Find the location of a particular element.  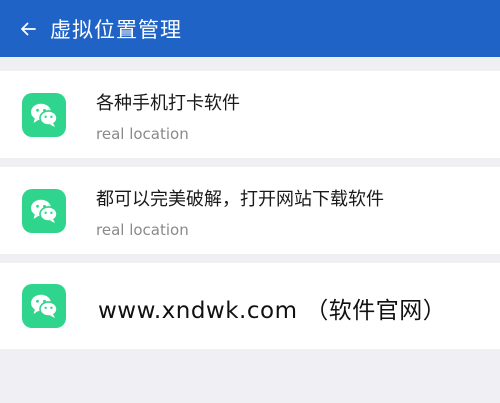

item-title: 各种手机打卡软件 is located at coordinates (168, 103).